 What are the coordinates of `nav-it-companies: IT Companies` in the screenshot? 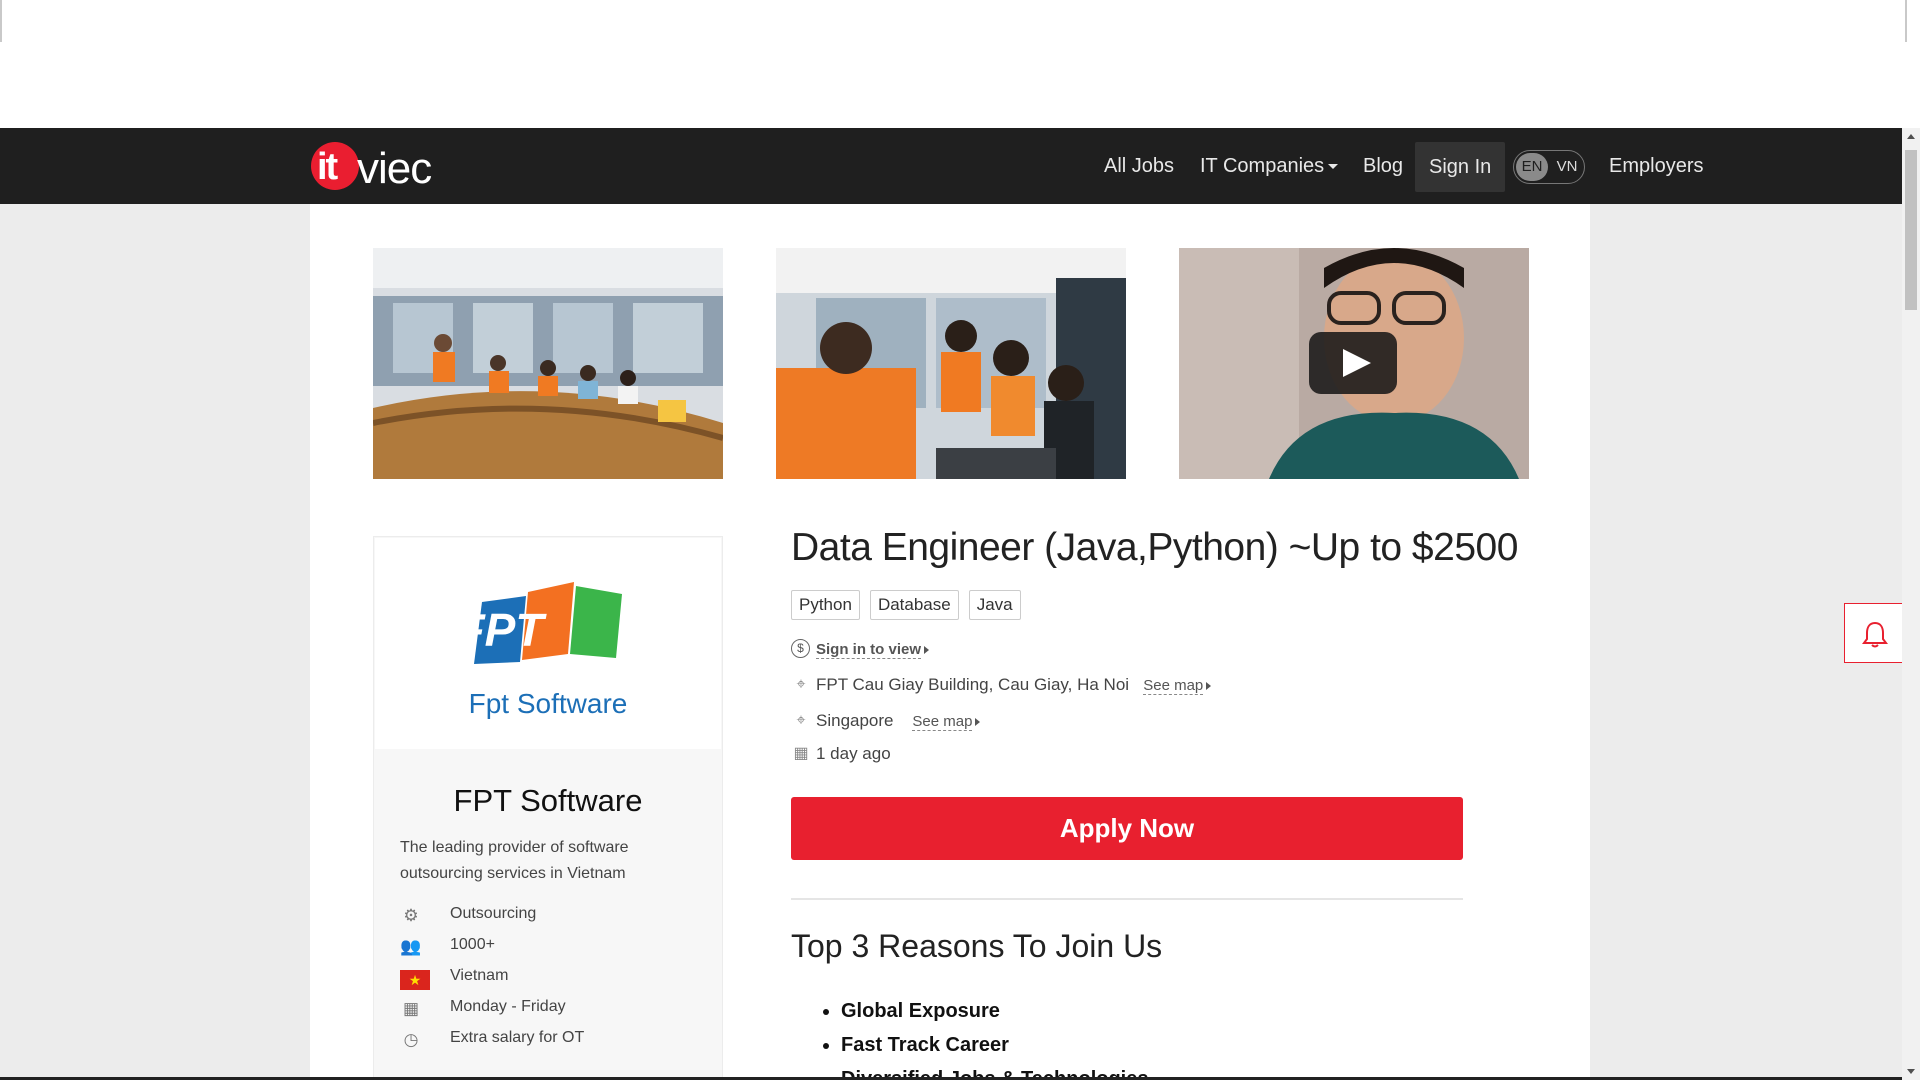 It's located at (1269, 166).